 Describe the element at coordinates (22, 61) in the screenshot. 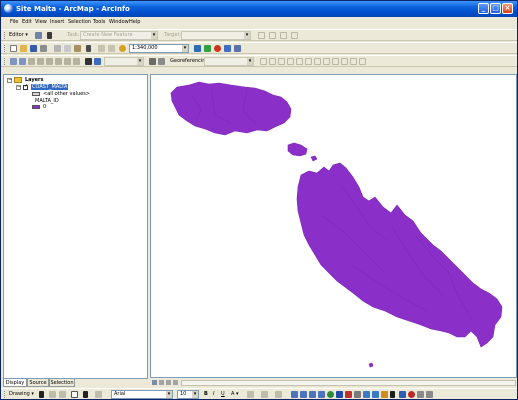

I see `zoom-out-icon` at that location.